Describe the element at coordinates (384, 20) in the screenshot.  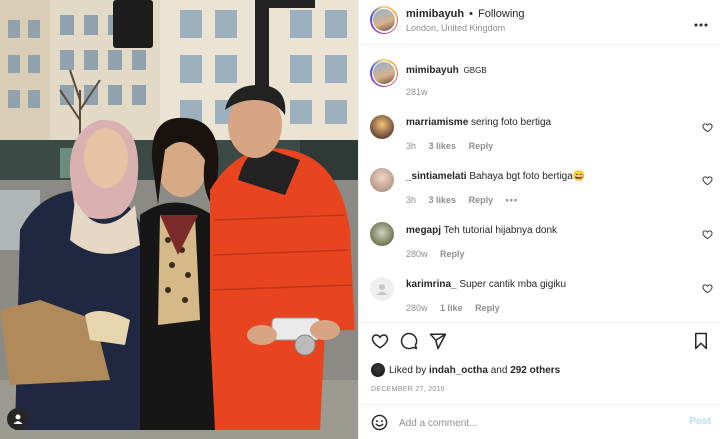
I see `author-avatar` at that location.